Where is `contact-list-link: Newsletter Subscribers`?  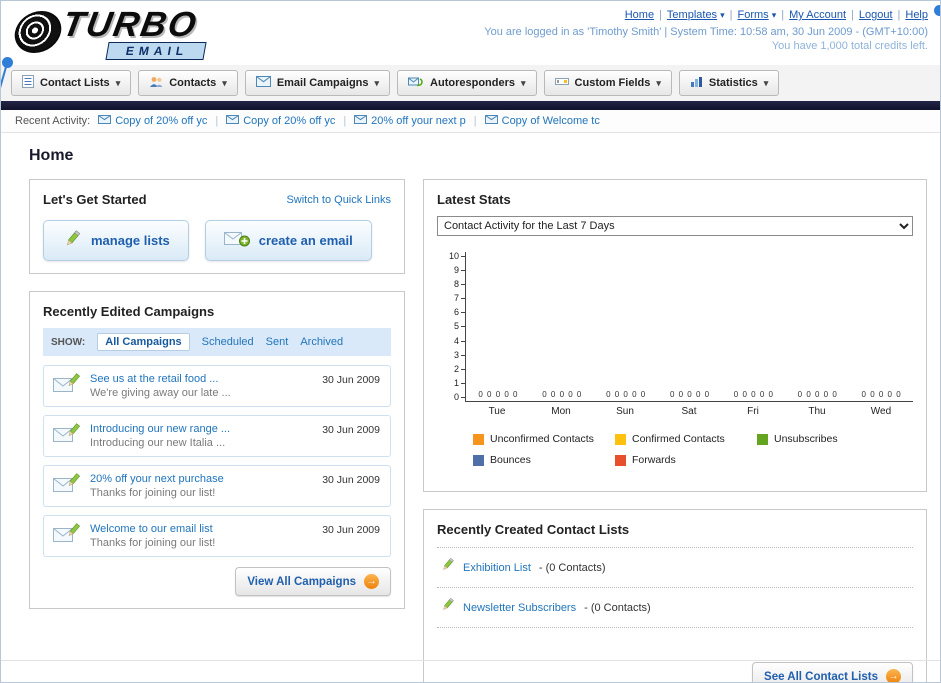 contact-list-link: Newsletter Subscribers is located at coordinates (519, 608).